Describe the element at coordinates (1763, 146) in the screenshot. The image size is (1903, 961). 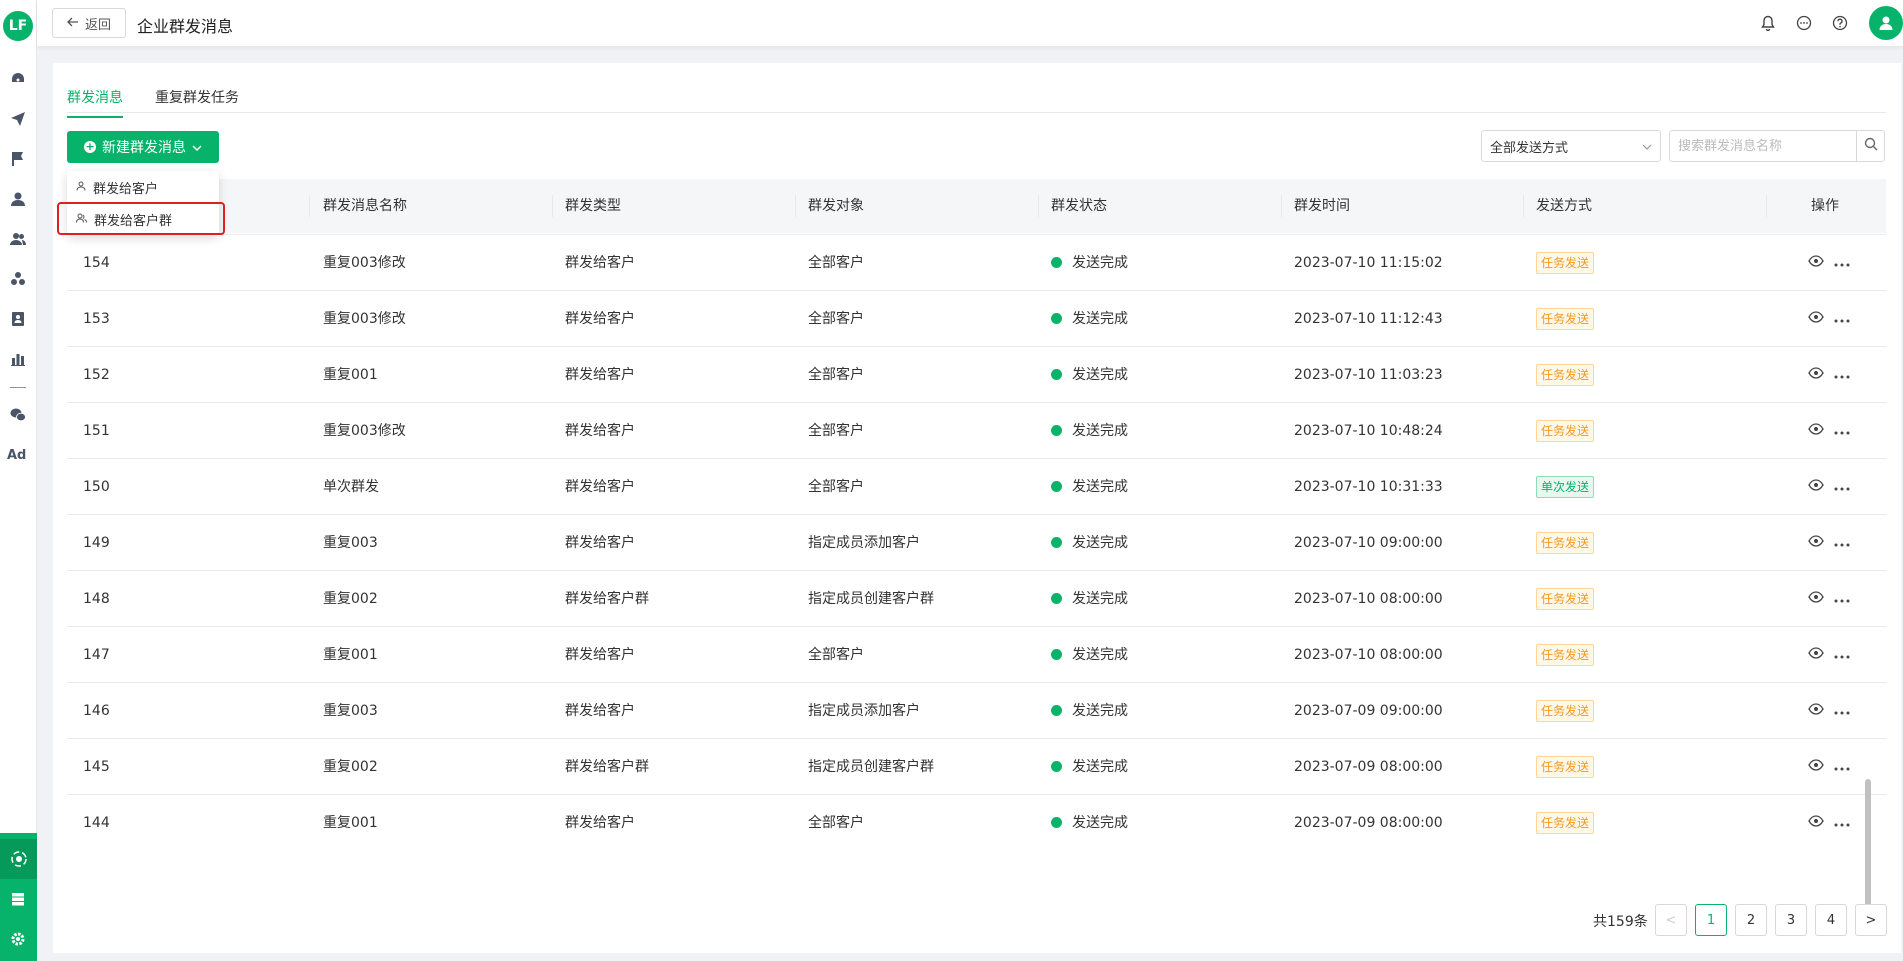
I see `search-input` at that location.